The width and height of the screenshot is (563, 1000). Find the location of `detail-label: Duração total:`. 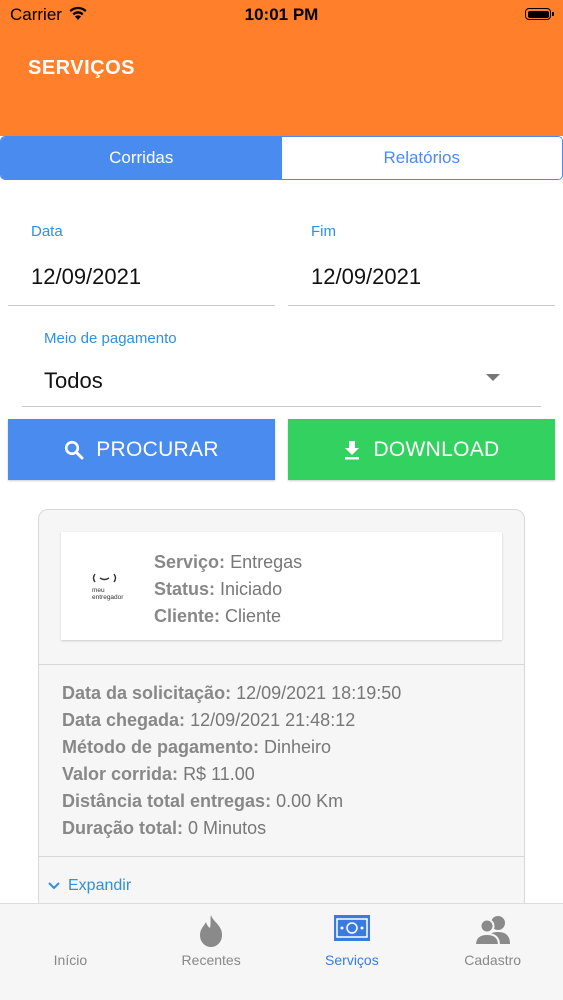

detail-label: Duração total: is located at coordinates (123, 828).